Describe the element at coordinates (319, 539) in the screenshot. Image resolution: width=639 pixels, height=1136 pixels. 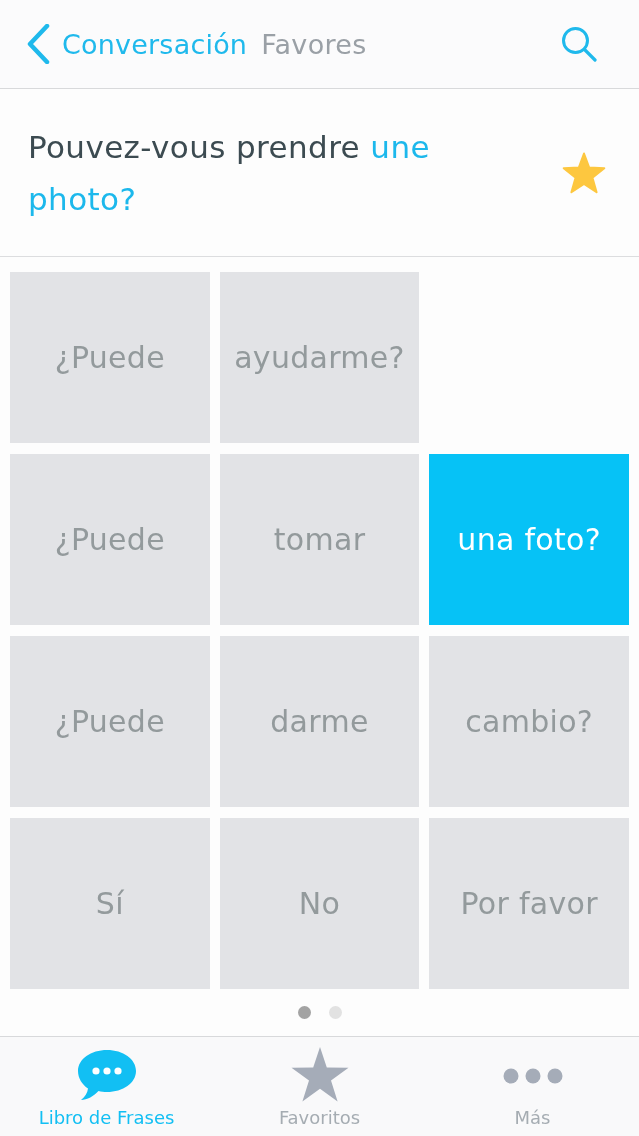
I see `word-tile: tomar` at that location.